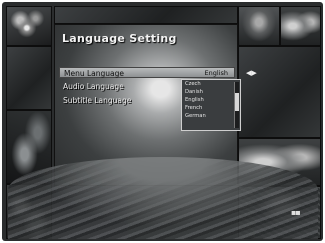  I want to click on dropdown-scrollbar, so click(236, 105).